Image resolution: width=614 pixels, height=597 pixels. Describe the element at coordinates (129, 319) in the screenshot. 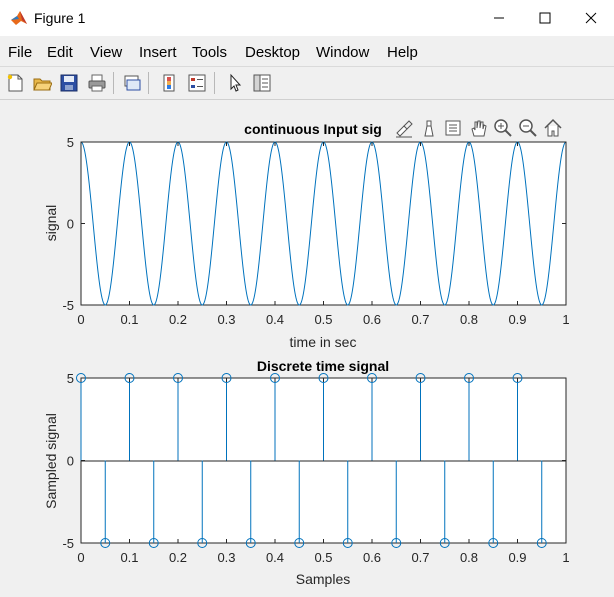

I see `ax1-xtick-label: 0.1` at that location.